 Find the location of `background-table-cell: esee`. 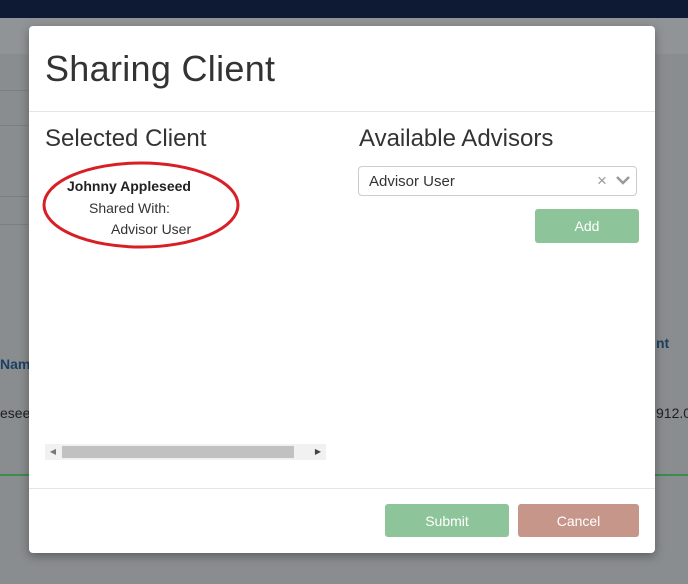

background-table-cell: esee is located at coordinates (15, 413).